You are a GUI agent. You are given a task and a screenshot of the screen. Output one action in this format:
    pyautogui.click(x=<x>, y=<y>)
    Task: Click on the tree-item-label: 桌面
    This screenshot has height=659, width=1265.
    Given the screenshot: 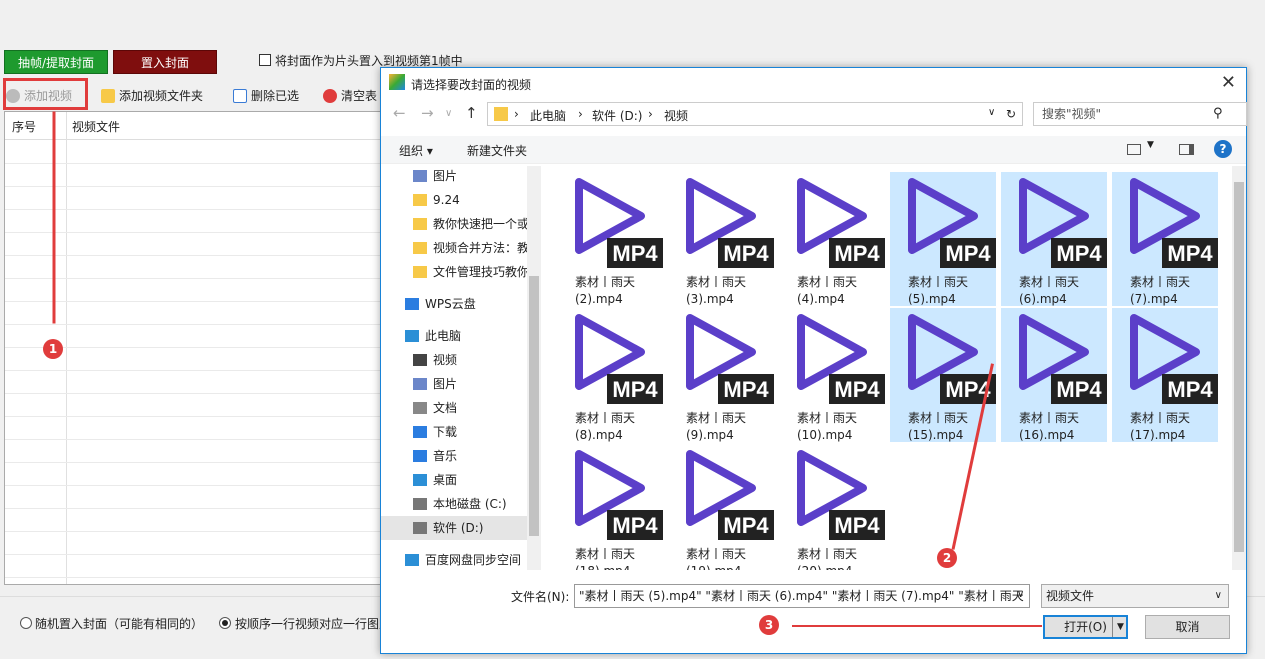 What is the action you would take?
    pyautogui.click(x=445, y=480)
    